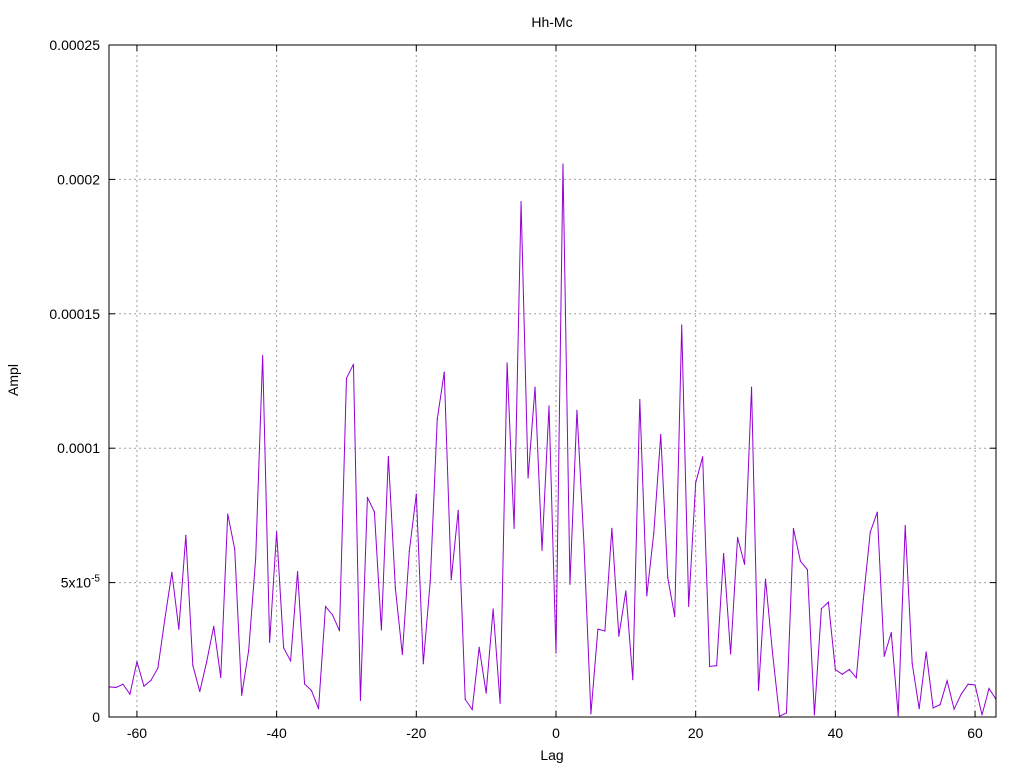 Image resolution: width=1024 pixels, height=768 pixels. I want to click on x-tick-label: 40, so click(836, 733).